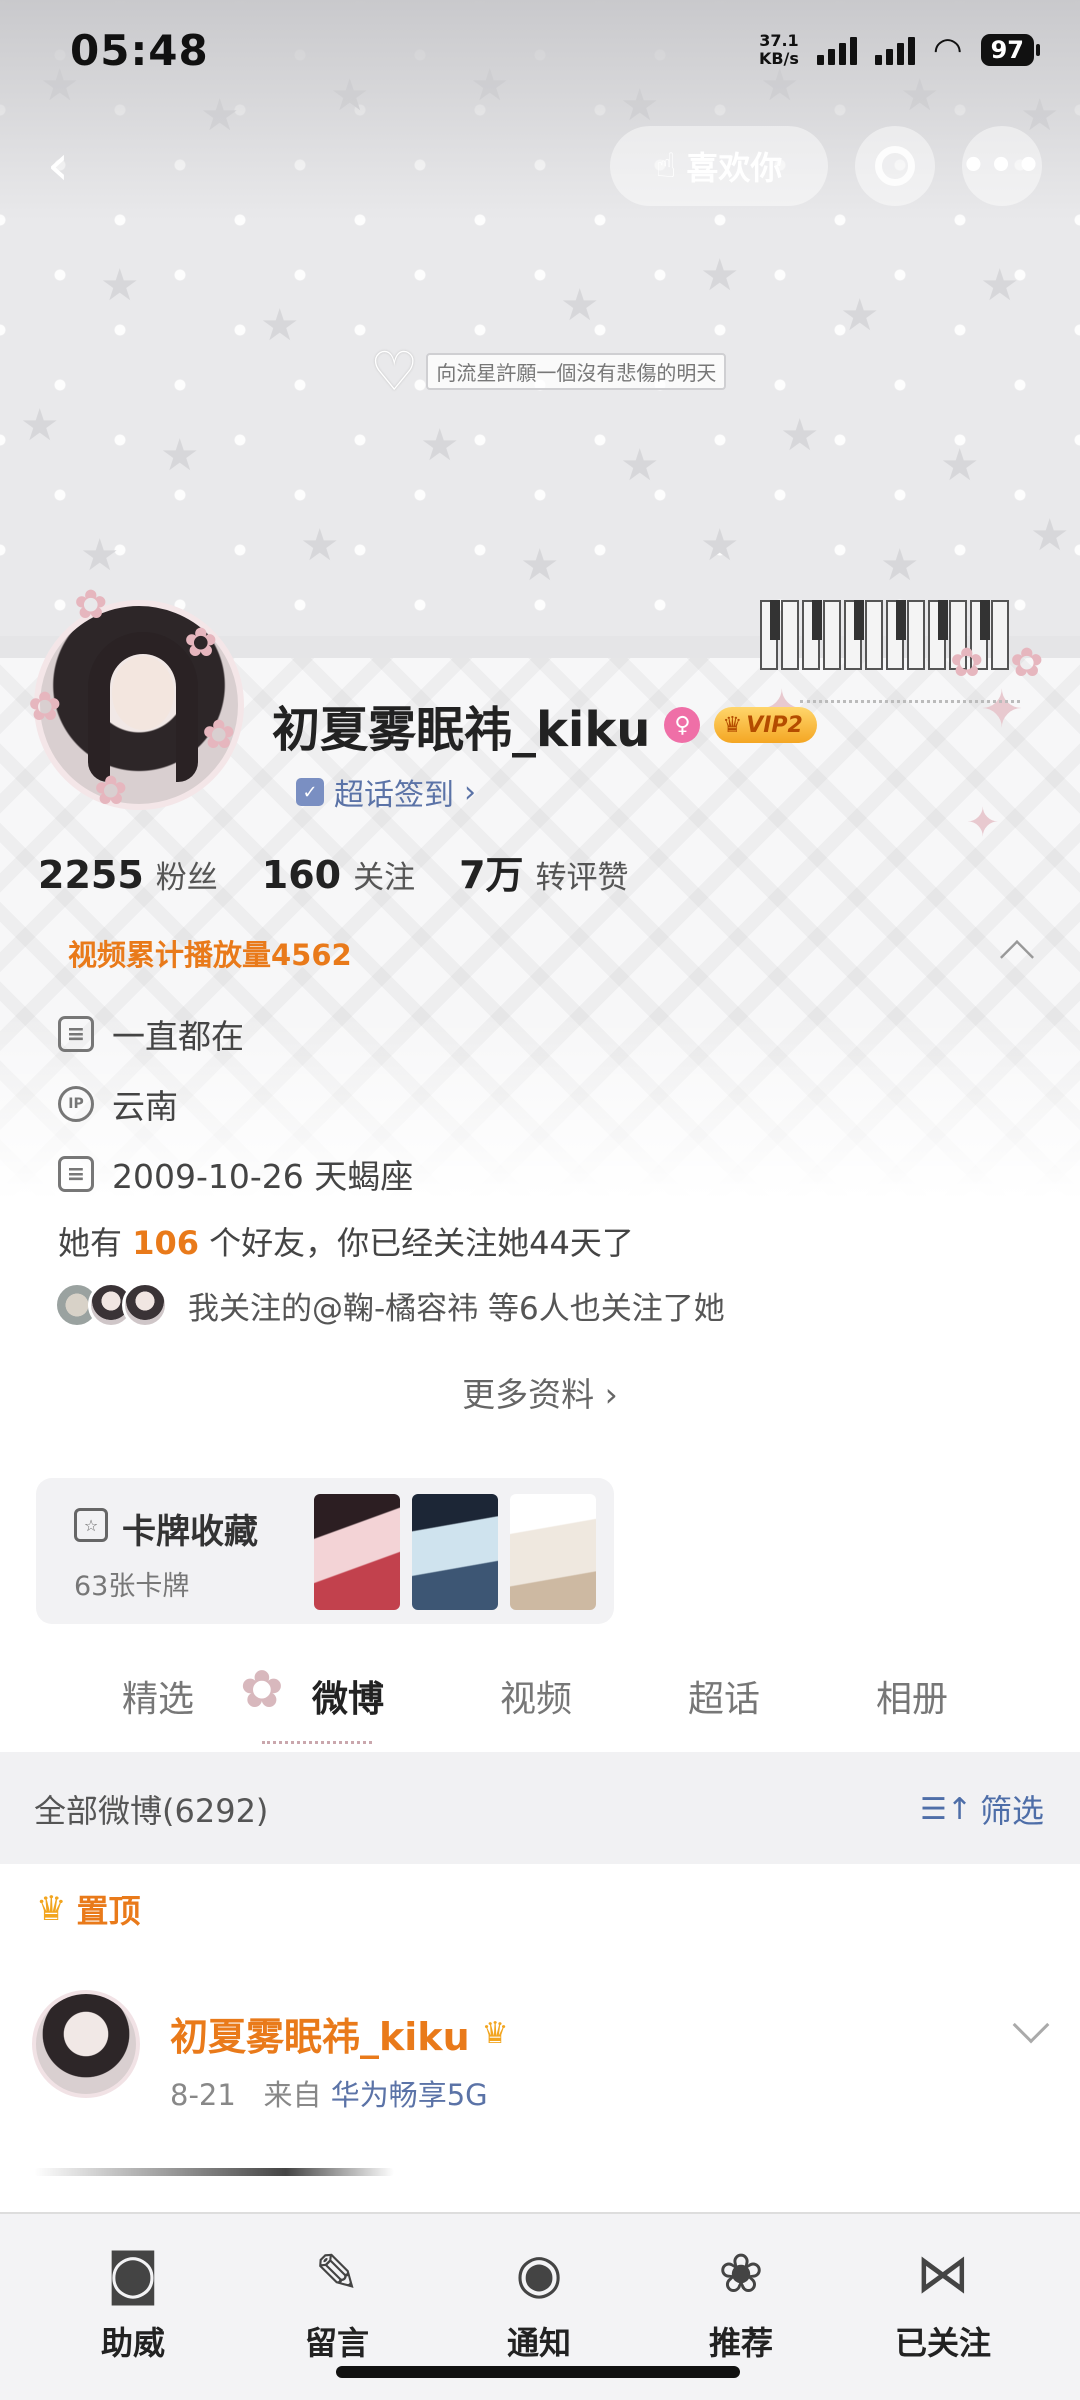 The image size is (1080, 2400). What do you see at coordinates (682, 725) in the screenshot?
I see `female-gender-icon: ♀` at bounding box center [682, 725].